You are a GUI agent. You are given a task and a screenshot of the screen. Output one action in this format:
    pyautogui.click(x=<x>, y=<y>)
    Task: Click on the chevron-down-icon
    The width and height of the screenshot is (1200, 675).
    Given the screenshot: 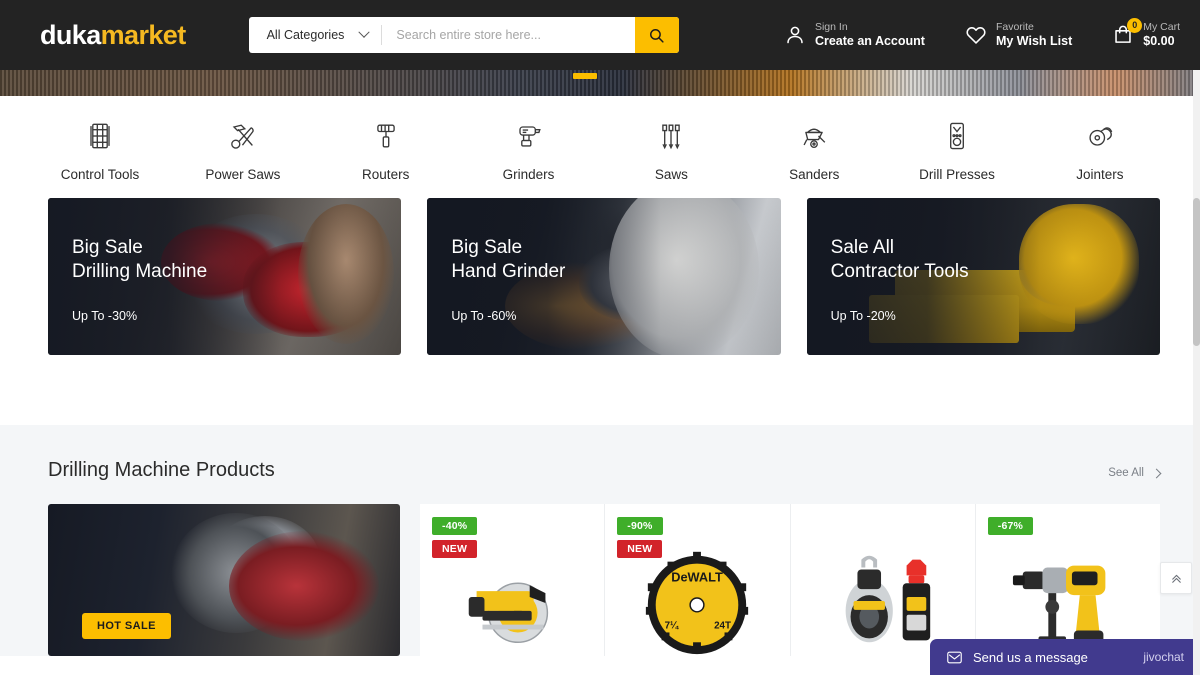 What is the action you would take?
    pyautogui.click(x=364, y=32)
    